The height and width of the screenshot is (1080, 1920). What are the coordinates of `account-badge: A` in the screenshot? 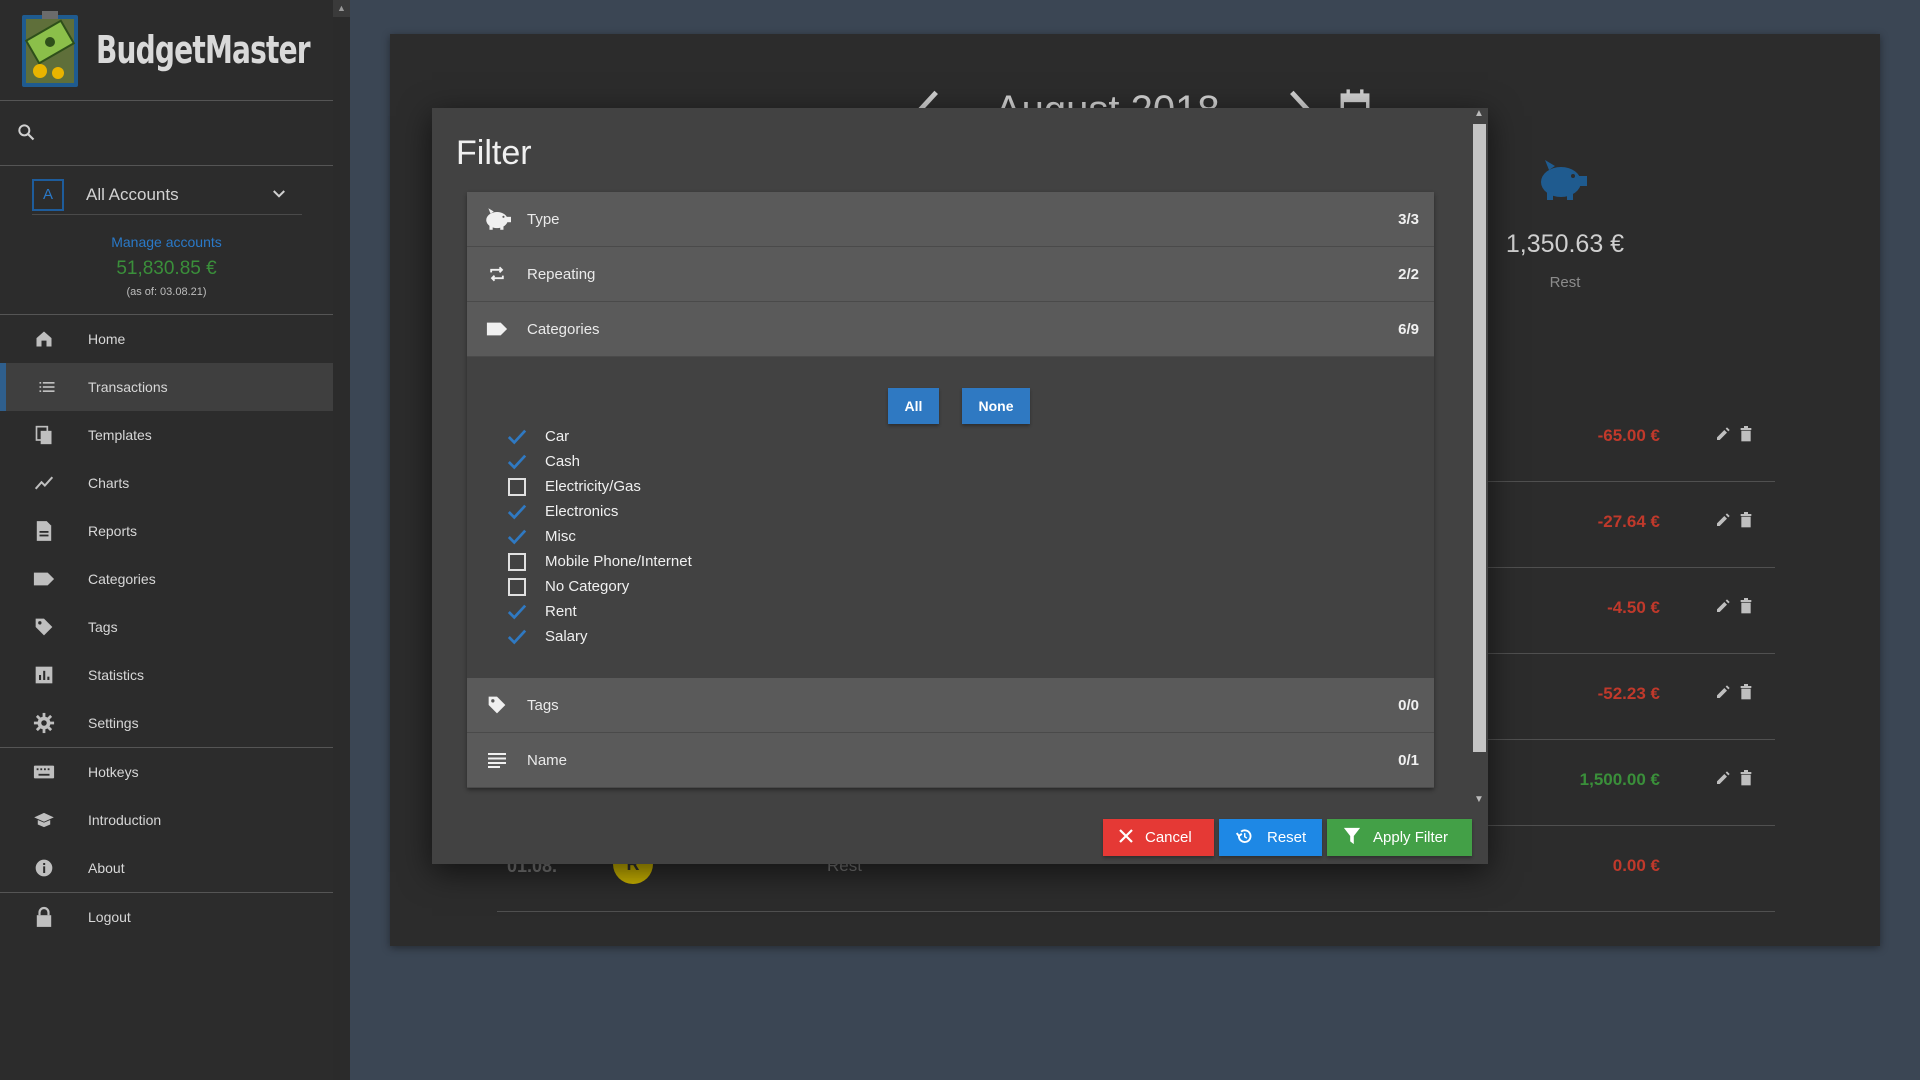 It's located at (48, 194).